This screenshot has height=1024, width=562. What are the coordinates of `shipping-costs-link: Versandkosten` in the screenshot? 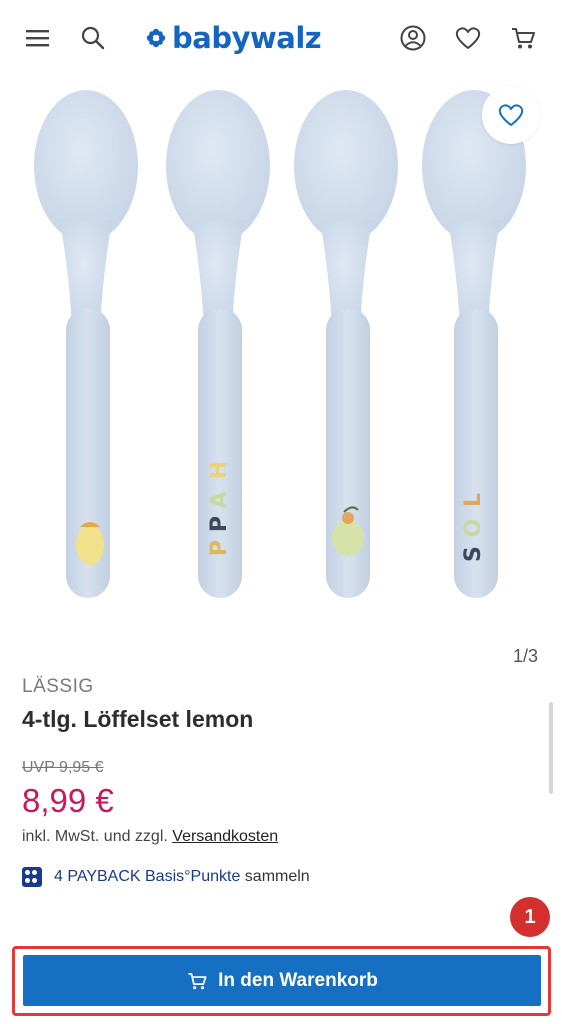 It's located at (225, 836).